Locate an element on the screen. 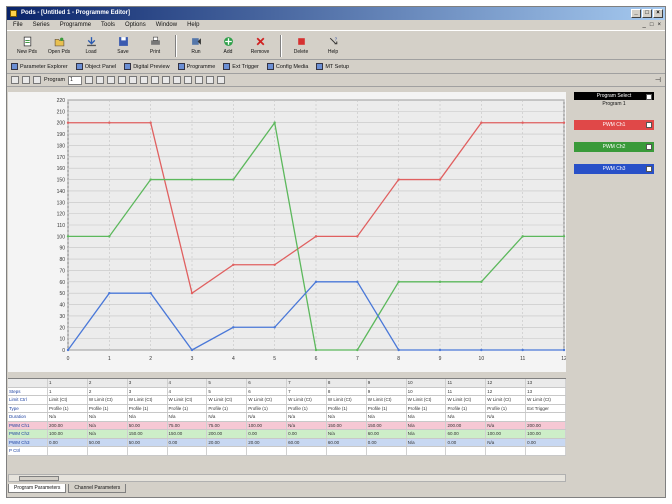  delete-step-icon is located at coordinates (144, 80).